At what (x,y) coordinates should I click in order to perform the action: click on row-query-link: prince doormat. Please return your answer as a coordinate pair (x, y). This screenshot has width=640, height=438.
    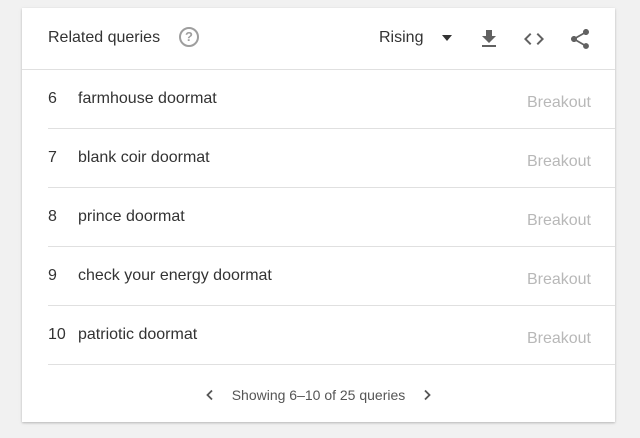
    Looking at the image, I should click on (131, 217).